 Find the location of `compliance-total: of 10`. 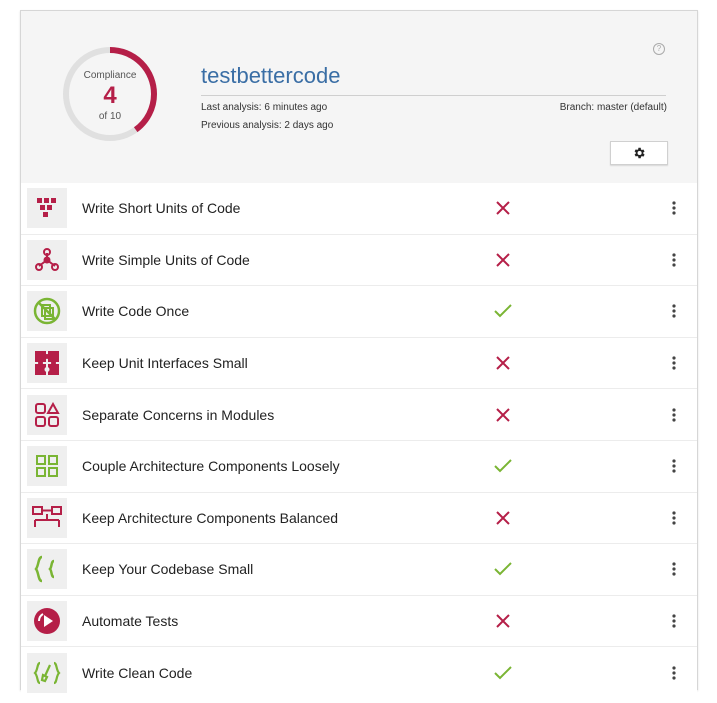

compliance-total: of 10 is located at coordinates (110, 116).